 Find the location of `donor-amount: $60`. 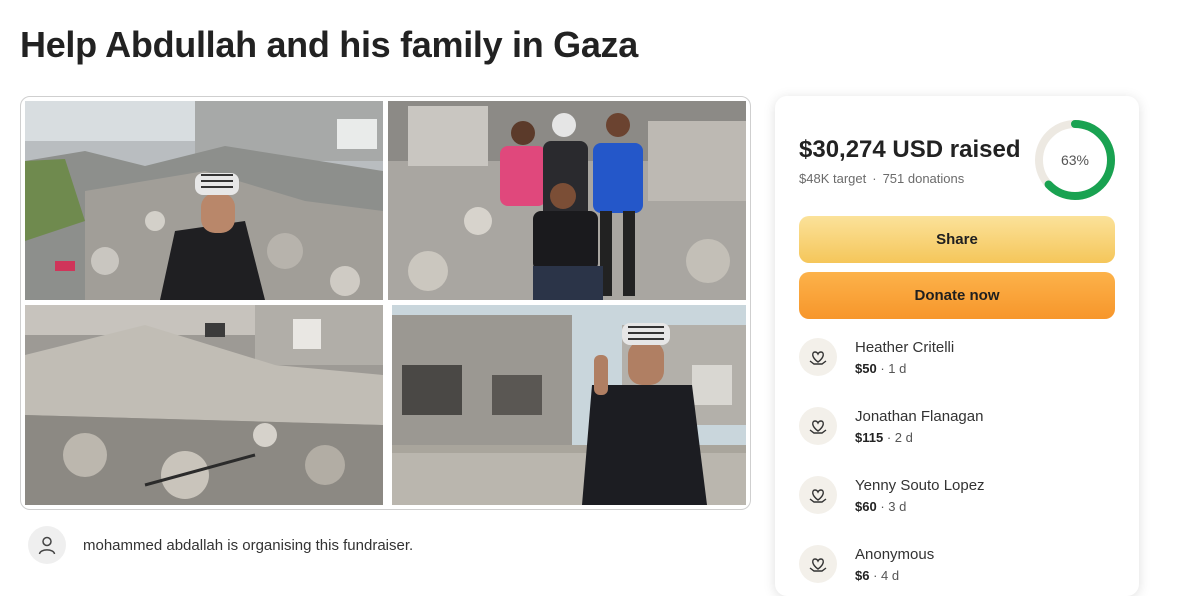

donor-amount: $60 is located at coordinates (866, 506).